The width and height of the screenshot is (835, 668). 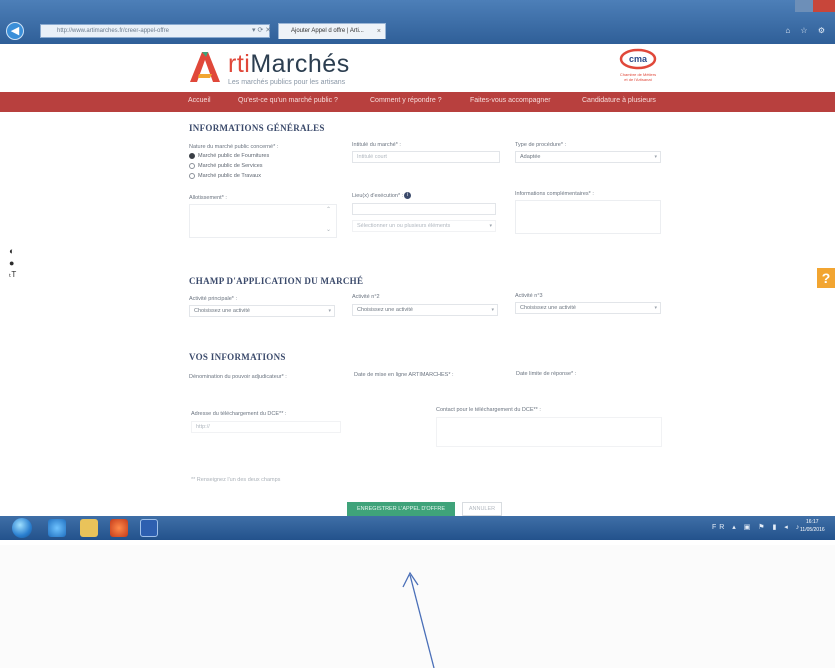 I want to click on procedure-label: Type de procédure* :, so click(x=541, y=145).